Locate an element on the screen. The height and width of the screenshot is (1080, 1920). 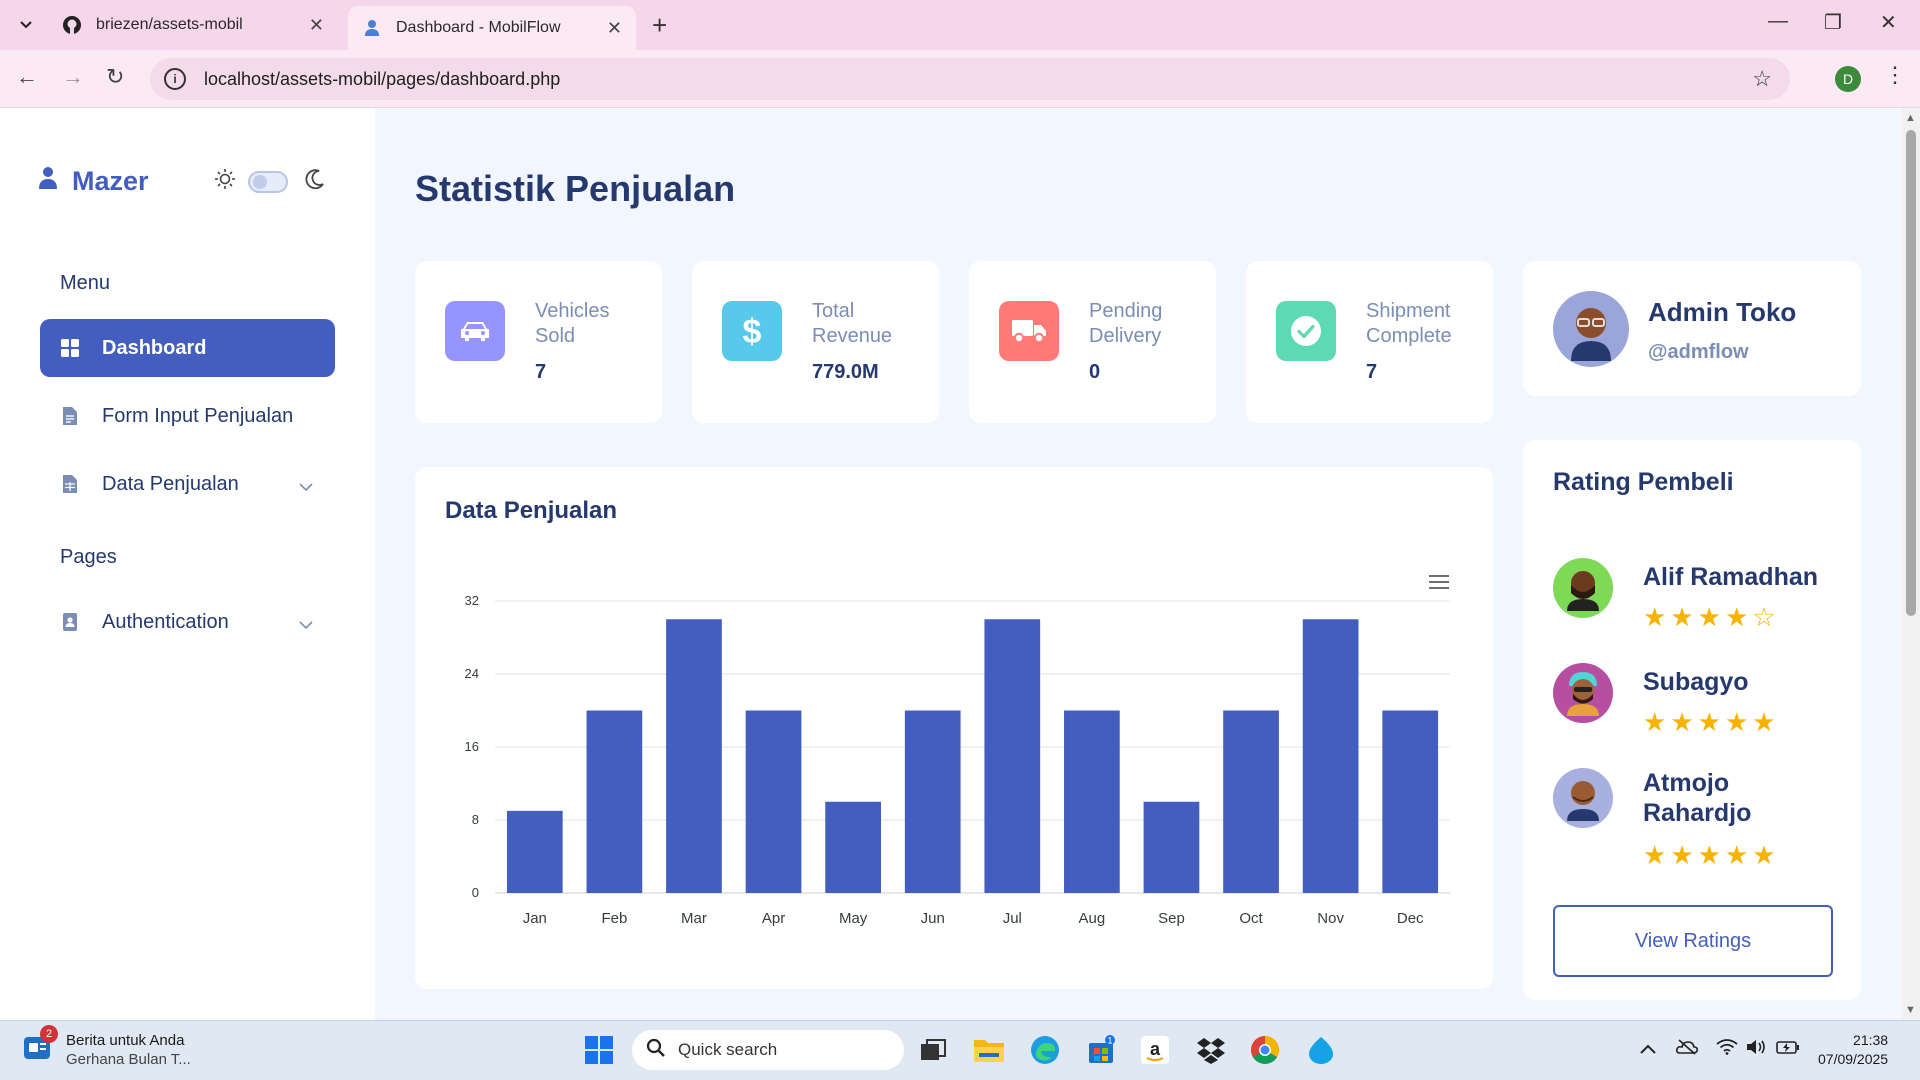
more-menu-icon: ⋮ is located at coordinates (1895, 75).